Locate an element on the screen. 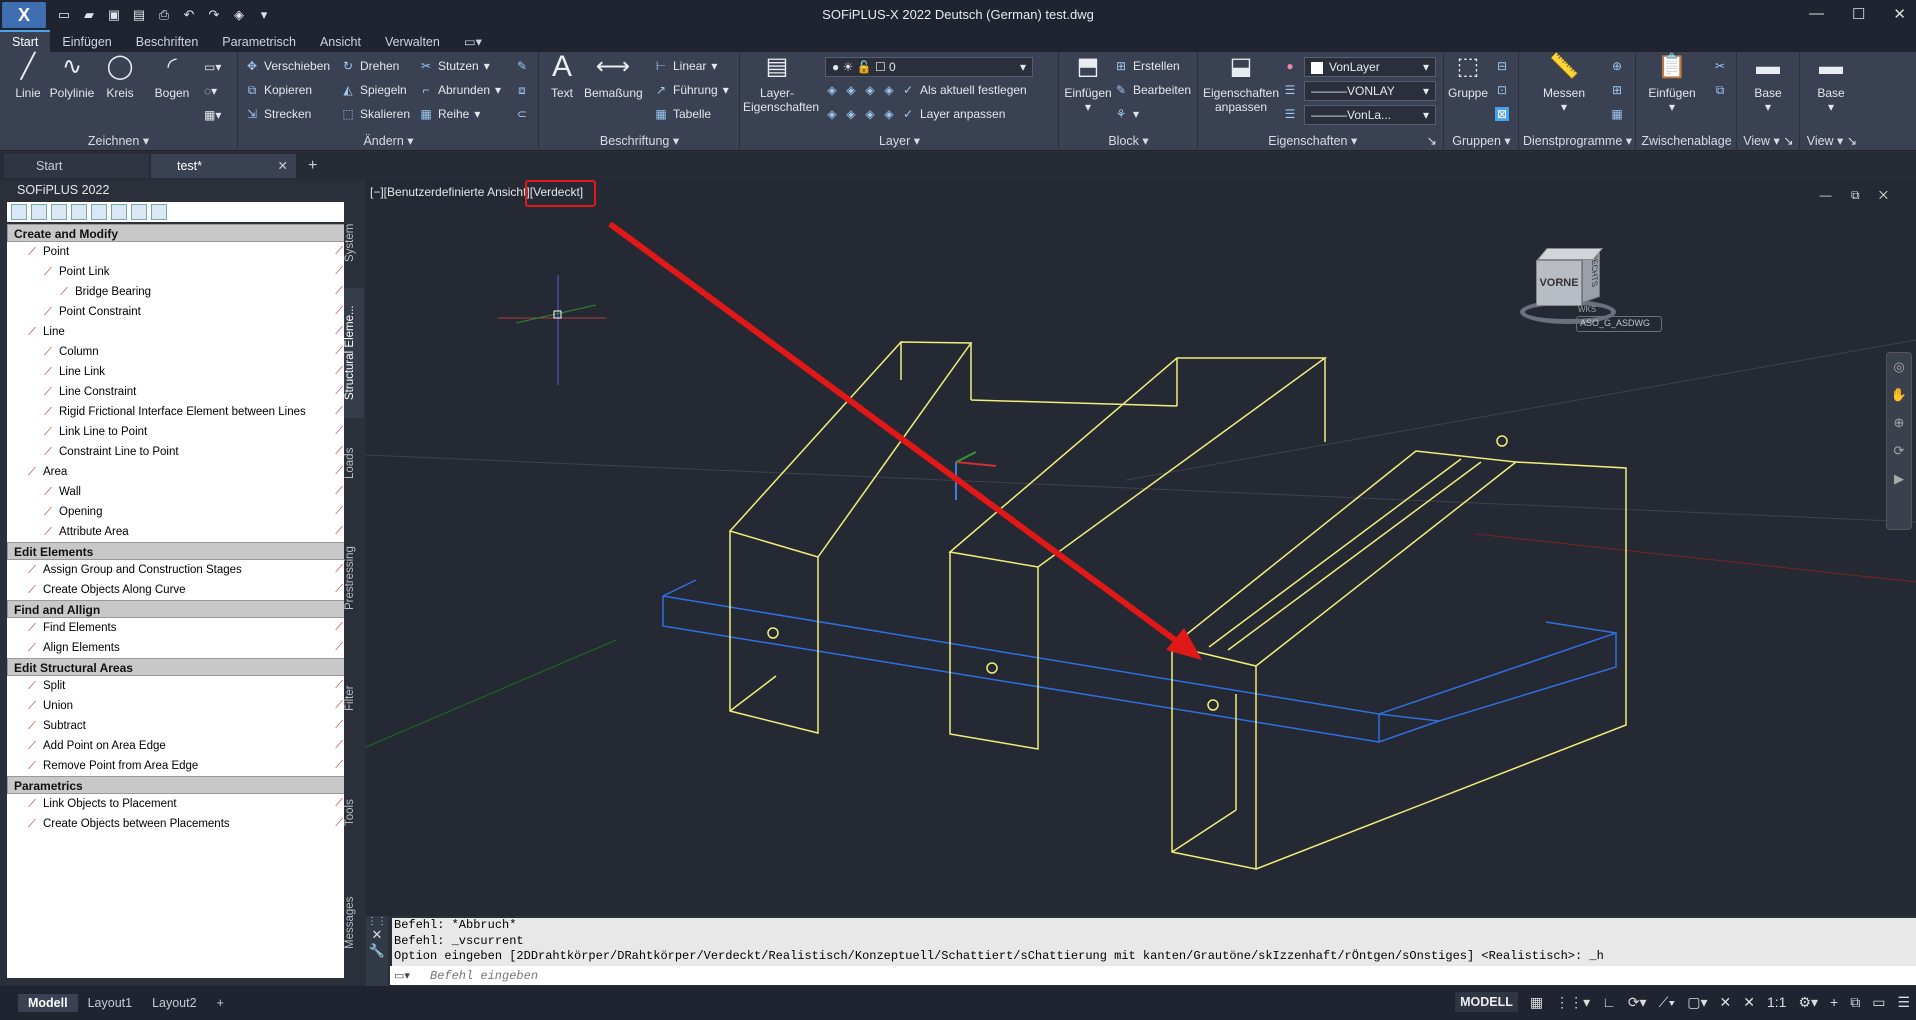 This screenshot has height=1020, width=1916. linear-button: ⊢ Linear ▾ is located at coordinates (686, 66).